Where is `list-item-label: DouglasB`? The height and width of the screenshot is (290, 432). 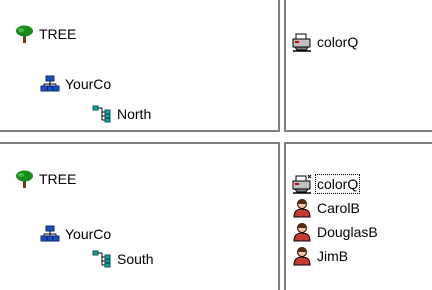
list-item-label: DouglasB is located at coordinates (347, 232).